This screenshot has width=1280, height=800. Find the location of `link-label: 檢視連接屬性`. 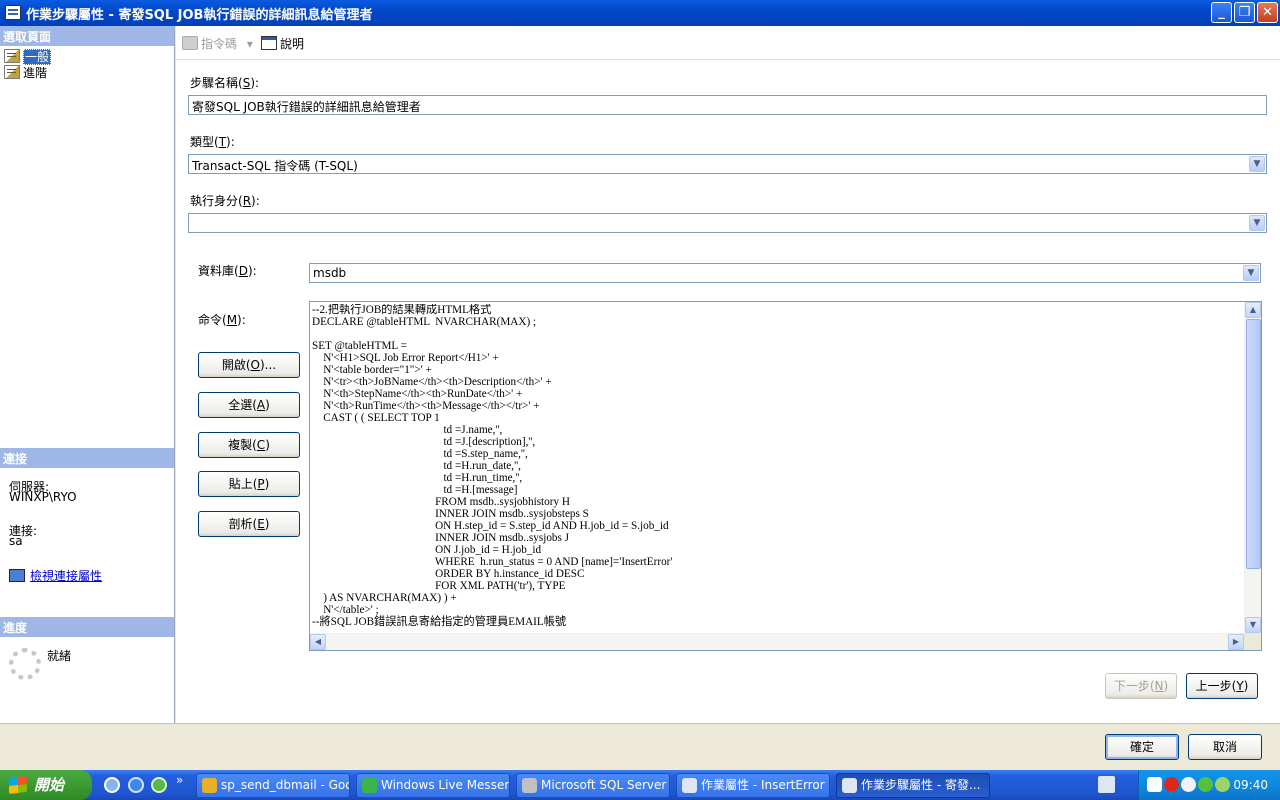

link-label: 檢視連接屬性 is located at coordinates (66, 576).